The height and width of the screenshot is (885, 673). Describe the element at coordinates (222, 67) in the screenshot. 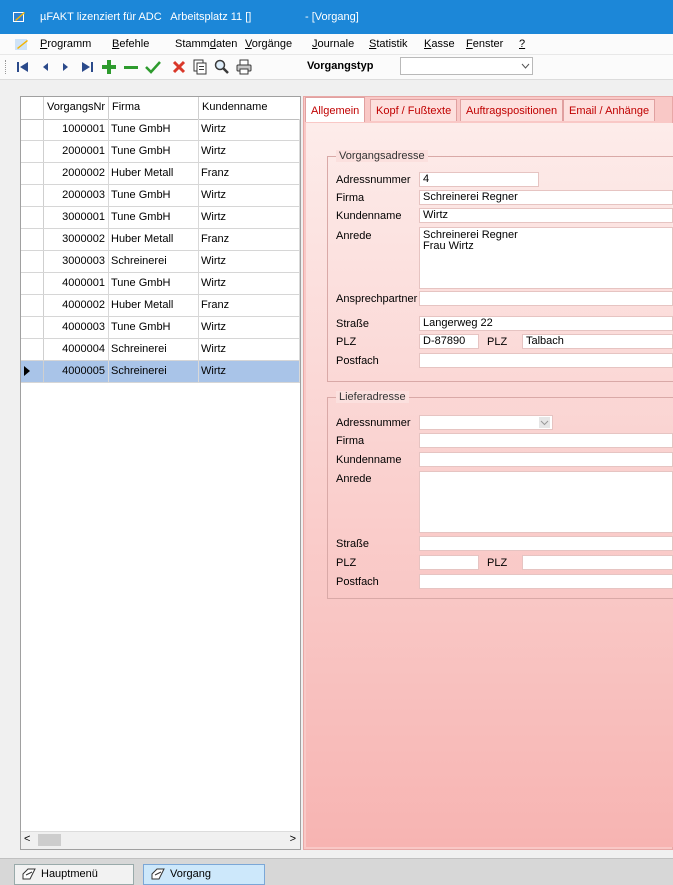

I see `search-icon` at that location.